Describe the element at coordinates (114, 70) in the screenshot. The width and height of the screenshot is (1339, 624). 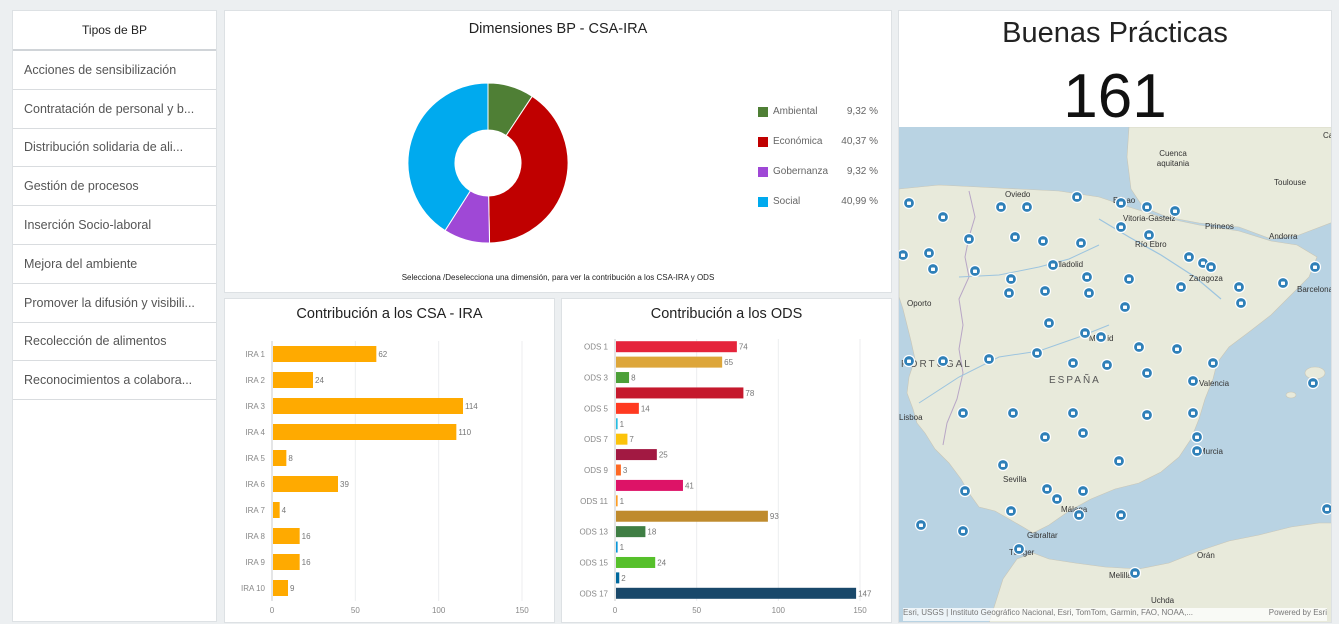
I see `bp-type-item: Acciones de sensibilización` at that location.